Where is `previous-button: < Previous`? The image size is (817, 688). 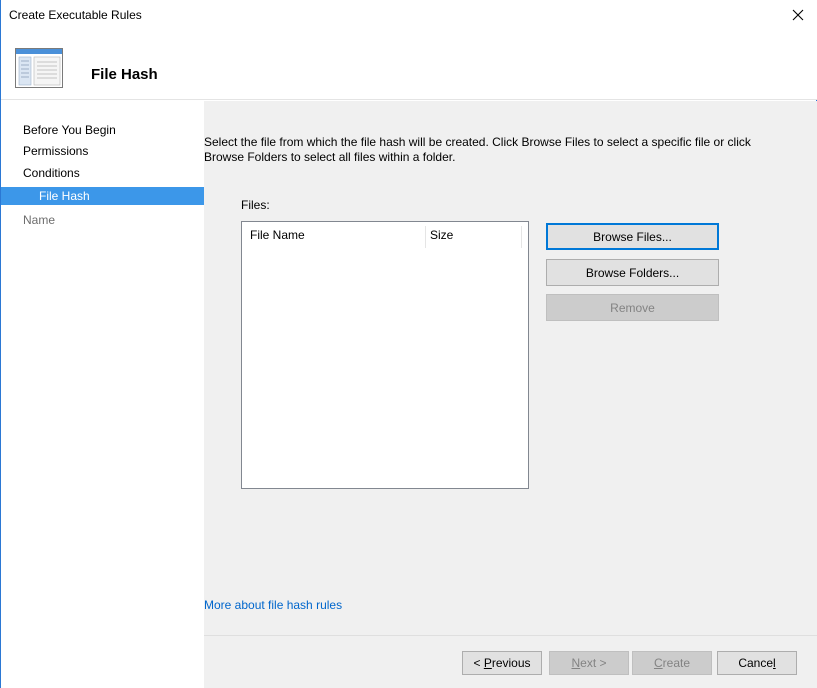 previous-button: < Previous is located at coordinates (502, 663).